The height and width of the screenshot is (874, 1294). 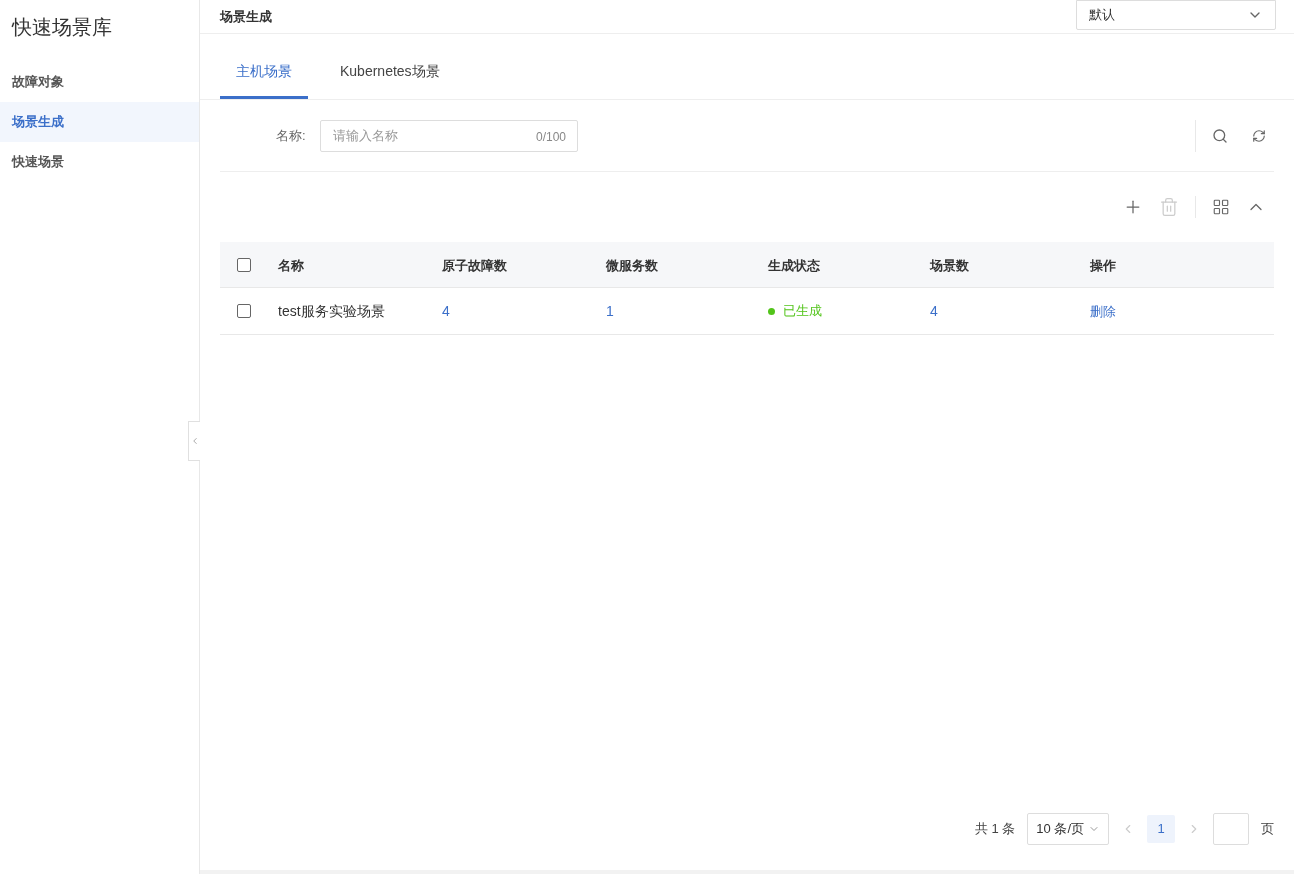 What do you see at coordinates (610, 310) in the screenshot?
I see `count-link: 1` at bounding box center [610, 310].